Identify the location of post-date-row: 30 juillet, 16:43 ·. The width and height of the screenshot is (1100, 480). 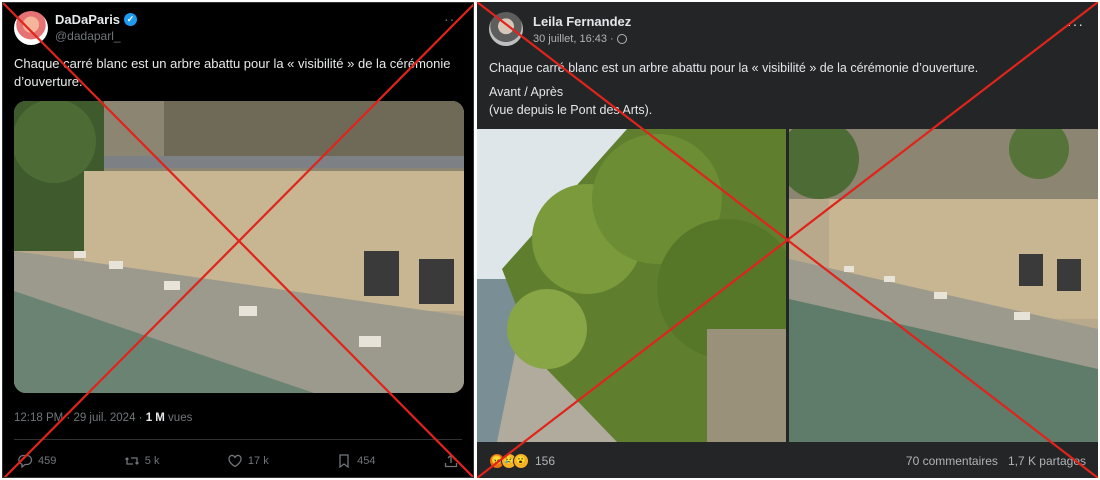
(580, 39).